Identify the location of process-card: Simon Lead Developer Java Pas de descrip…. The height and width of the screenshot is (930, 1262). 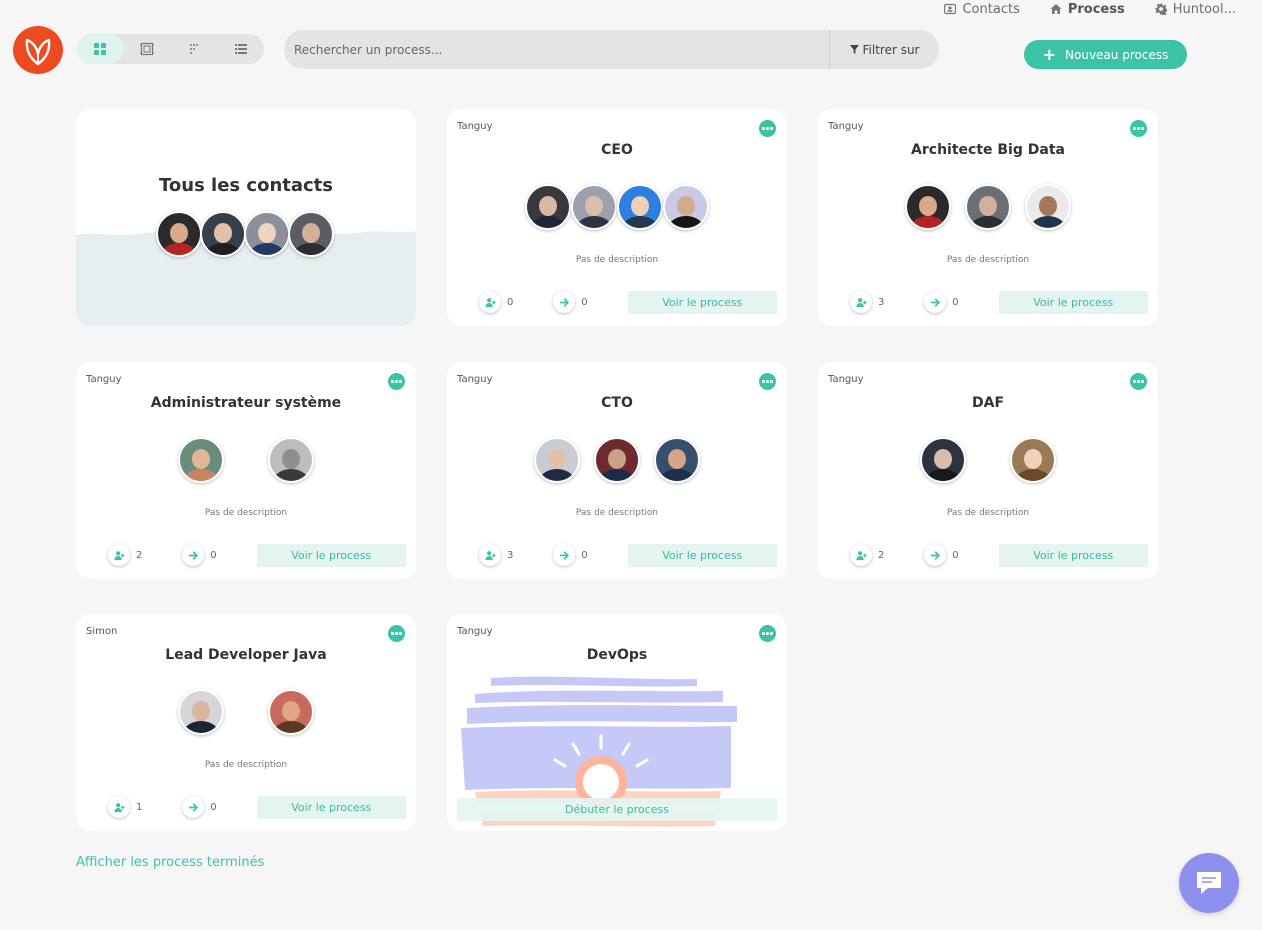
(246, 722).